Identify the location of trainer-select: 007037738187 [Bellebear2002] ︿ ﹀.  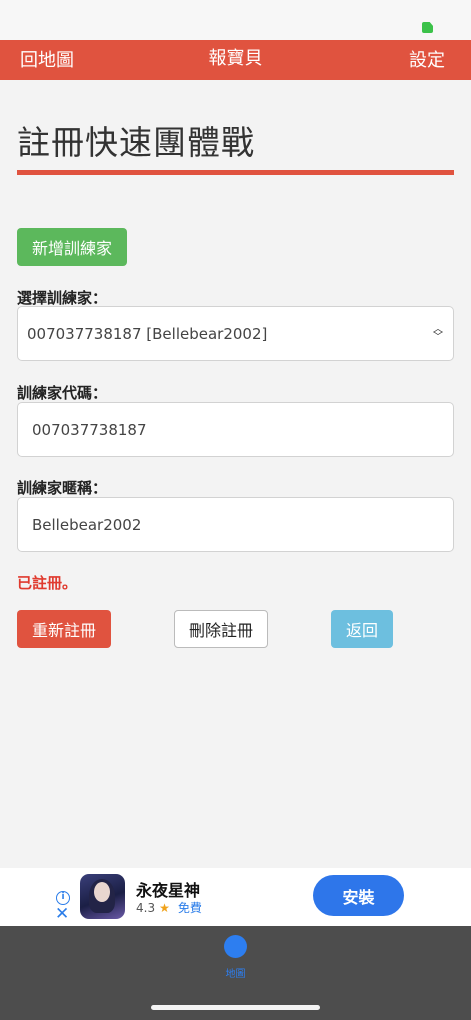
(235, 333).